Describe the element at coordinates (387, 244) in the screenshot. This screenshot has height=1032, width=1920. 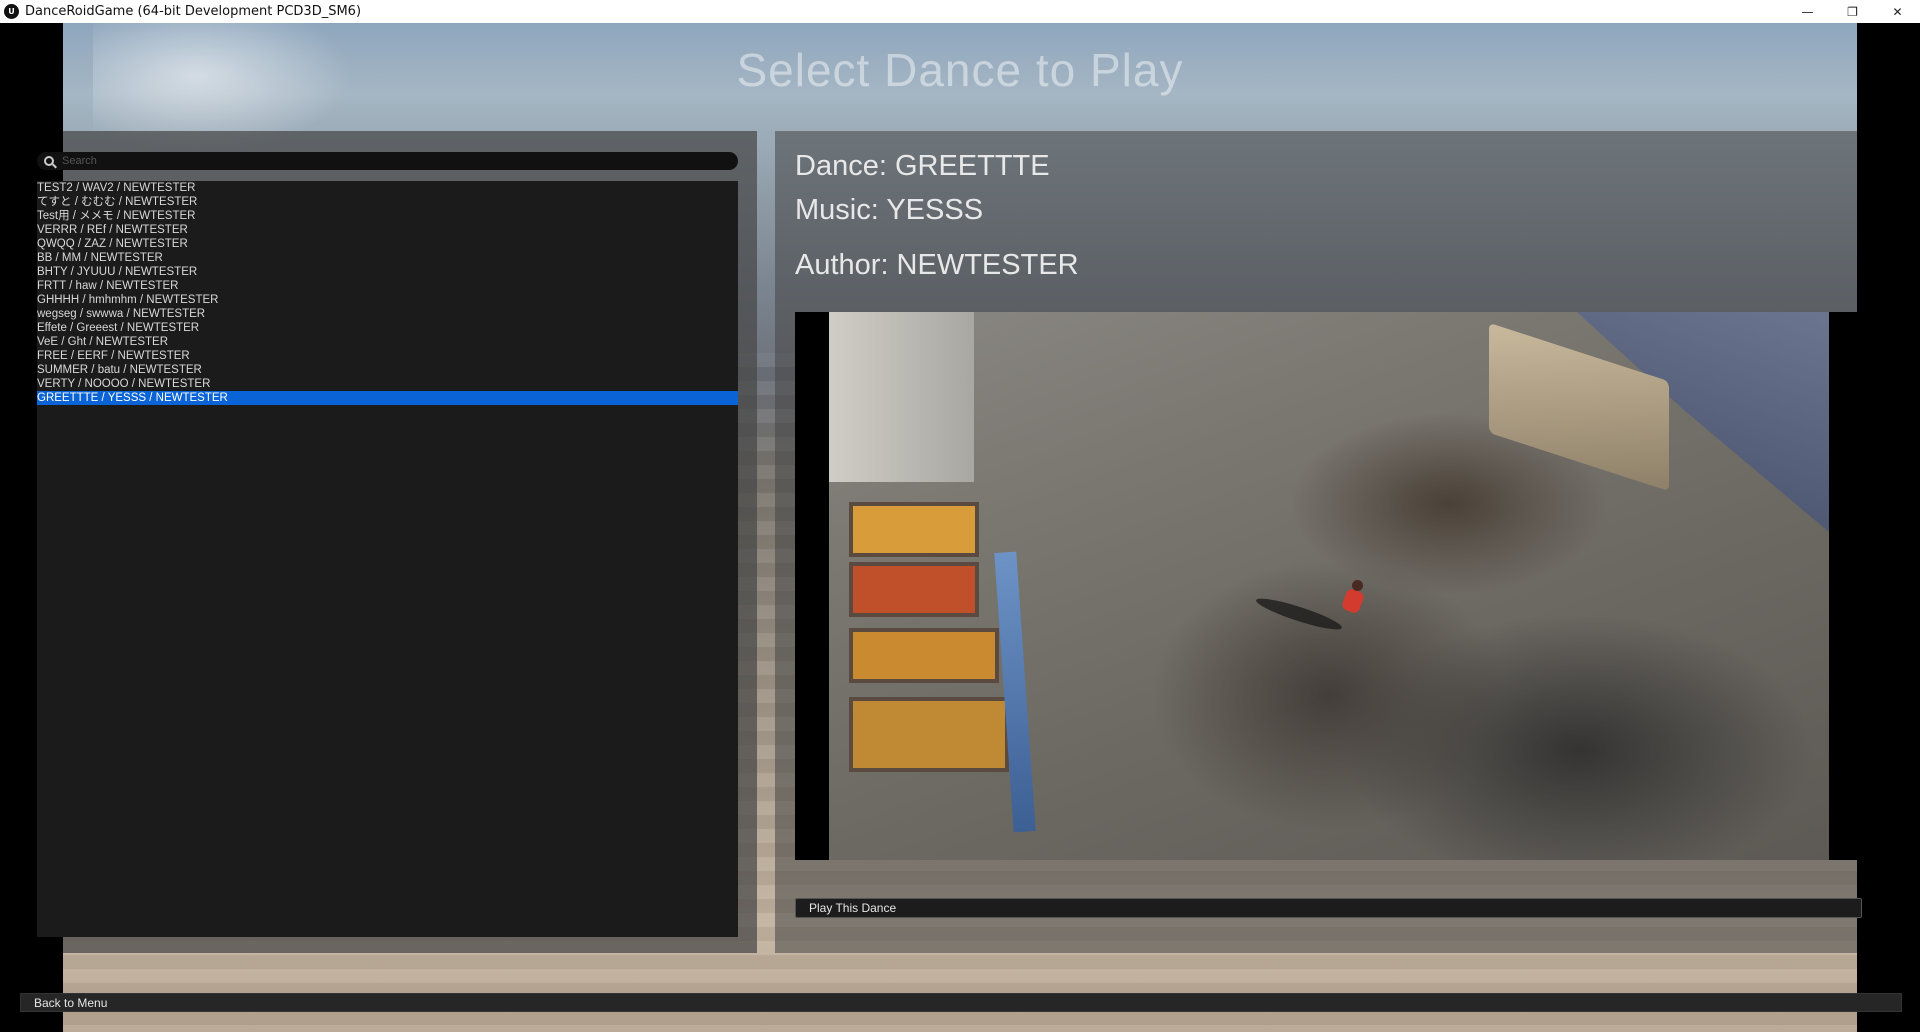
I see `dance-list-item: QWQQ / ZAZ / NEWTESTER` at that location.